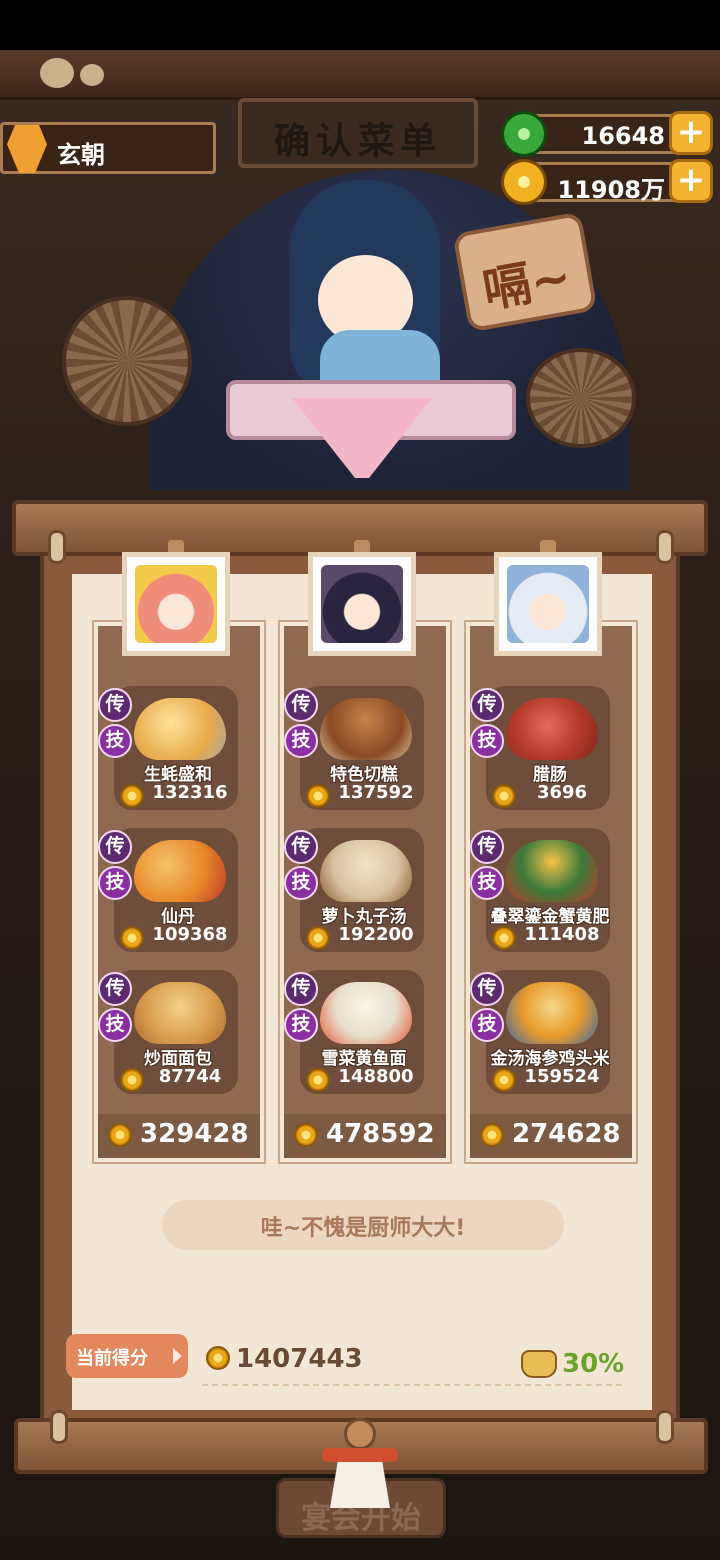 This screenshot has width=720, height=1560. I want to click on dish-card: 特色切糕 137592, so click(362, 748).